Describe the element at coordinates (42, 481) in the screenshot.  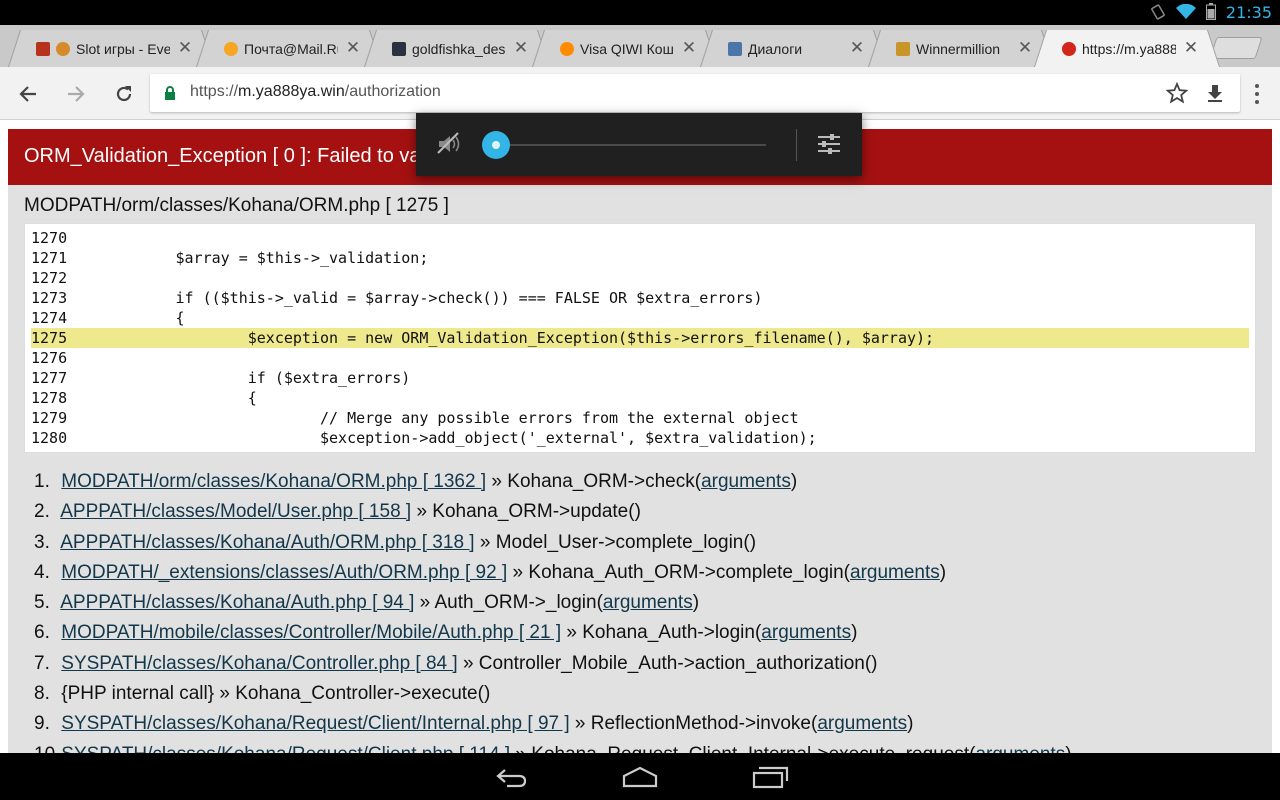
I see `trace-number: 1.` at that location.